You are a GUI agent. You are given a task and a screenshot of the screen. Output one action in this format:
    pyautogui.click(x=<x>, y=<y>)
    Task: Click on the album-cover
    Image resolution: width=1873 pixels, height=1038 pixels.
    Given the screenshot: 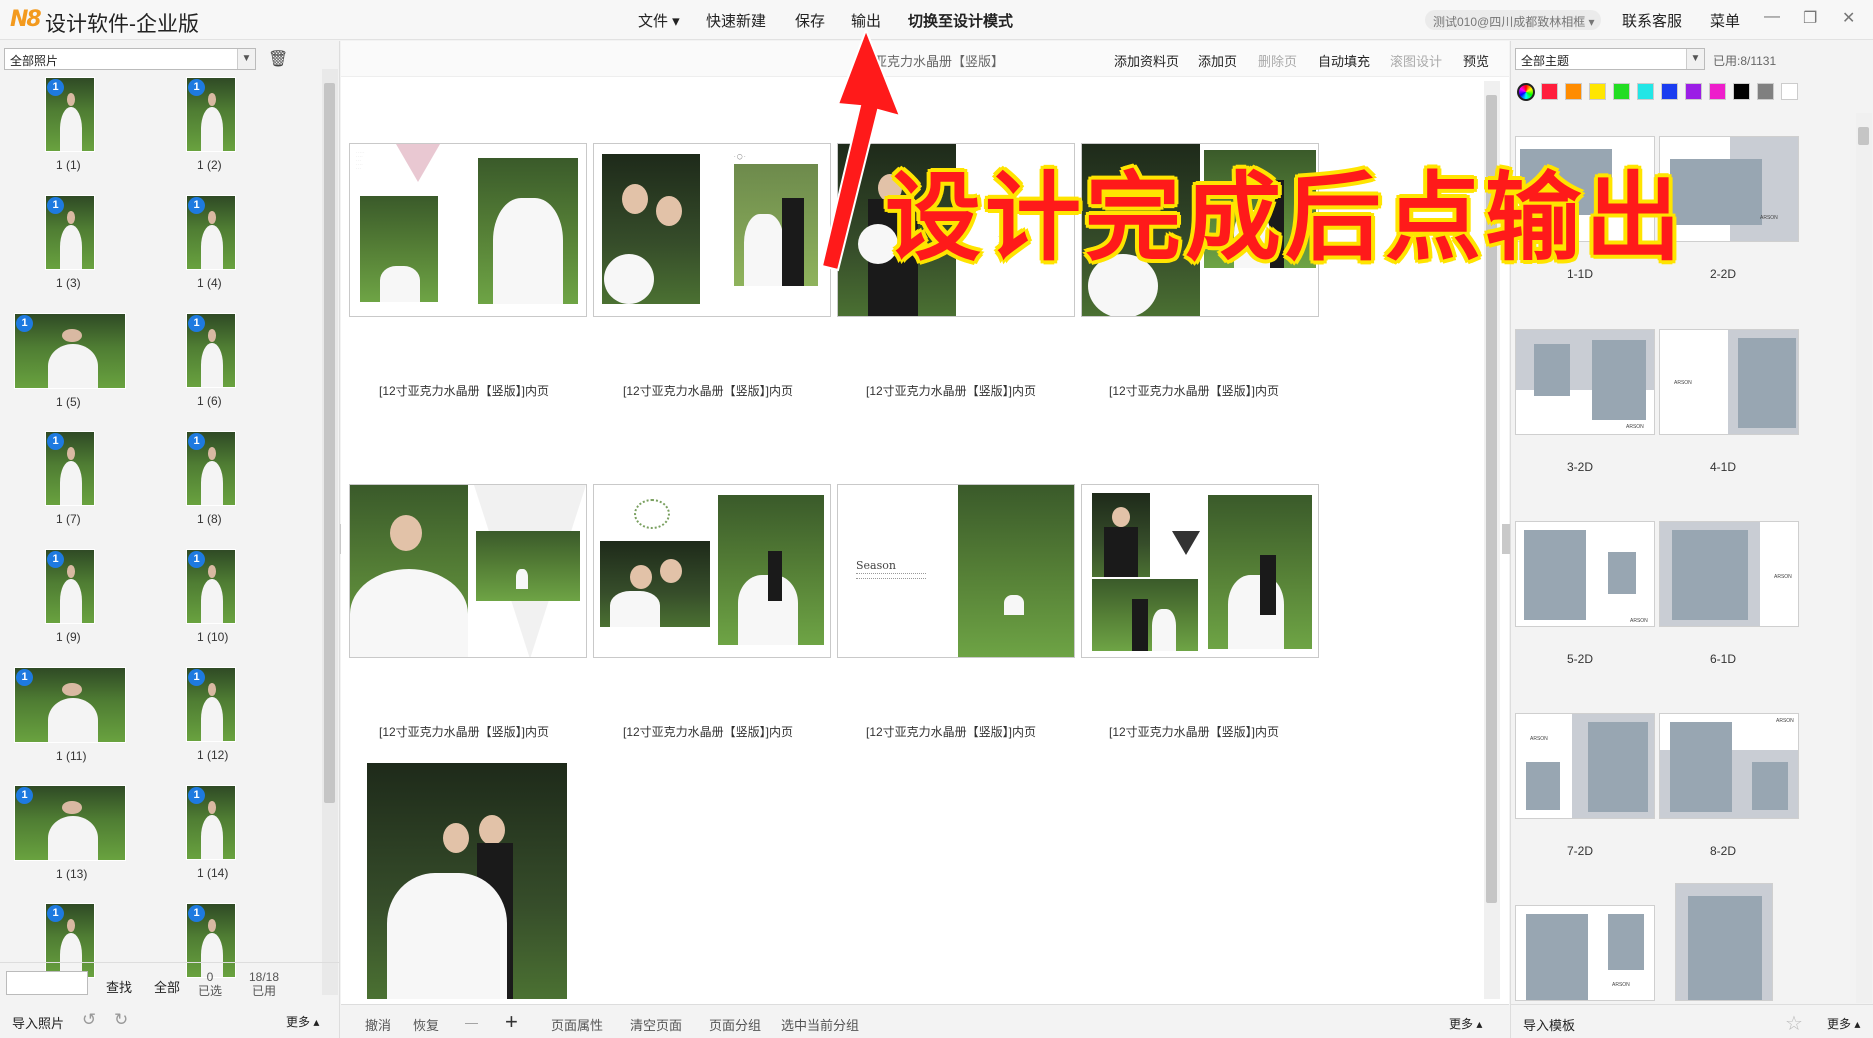 What is the action you would take?
    pyautogui.click(x=467, y=881)
    